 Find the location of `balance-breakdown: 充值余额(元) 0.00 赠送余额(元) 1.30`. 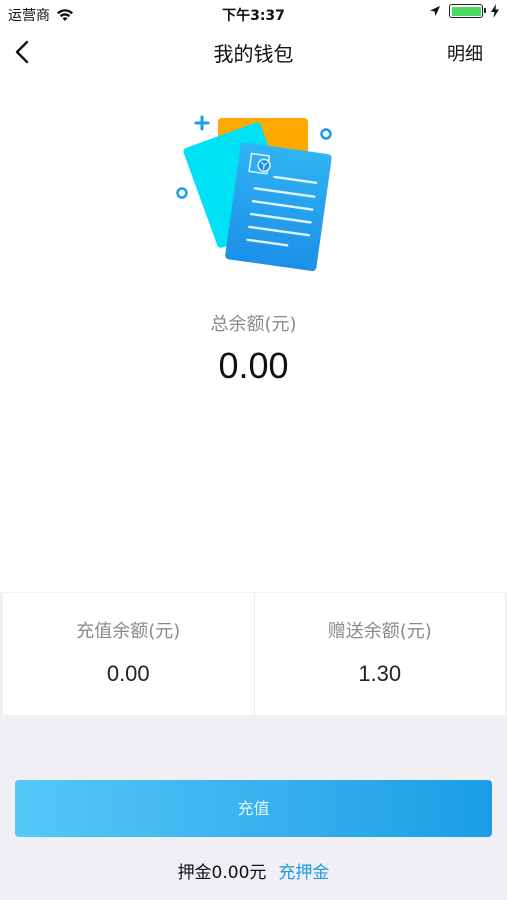

balance-breakdown: 充值余额(元) 0.00 赠送余额(元) 1.30 is located at coordinates (254, 654).